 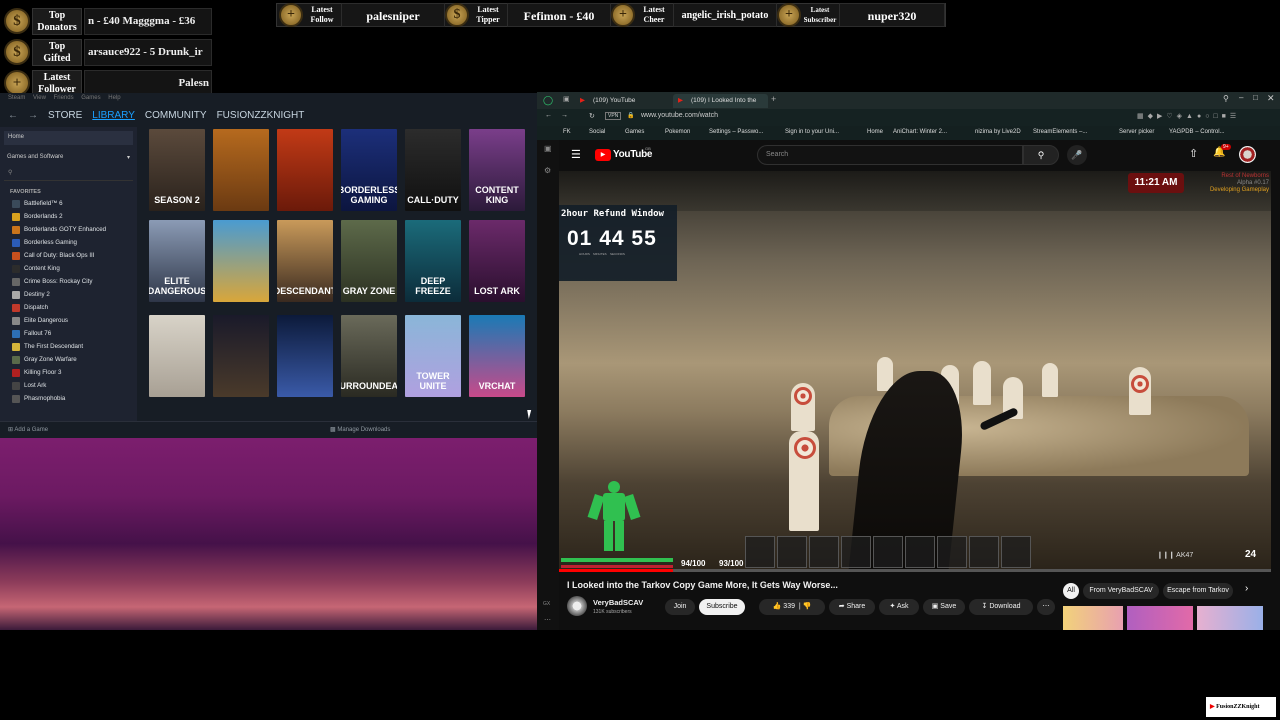 What do you see at coordinates (68, 138) in the screenshot?
I see `sidebar-home: Home` at bounding box center [68, 138].